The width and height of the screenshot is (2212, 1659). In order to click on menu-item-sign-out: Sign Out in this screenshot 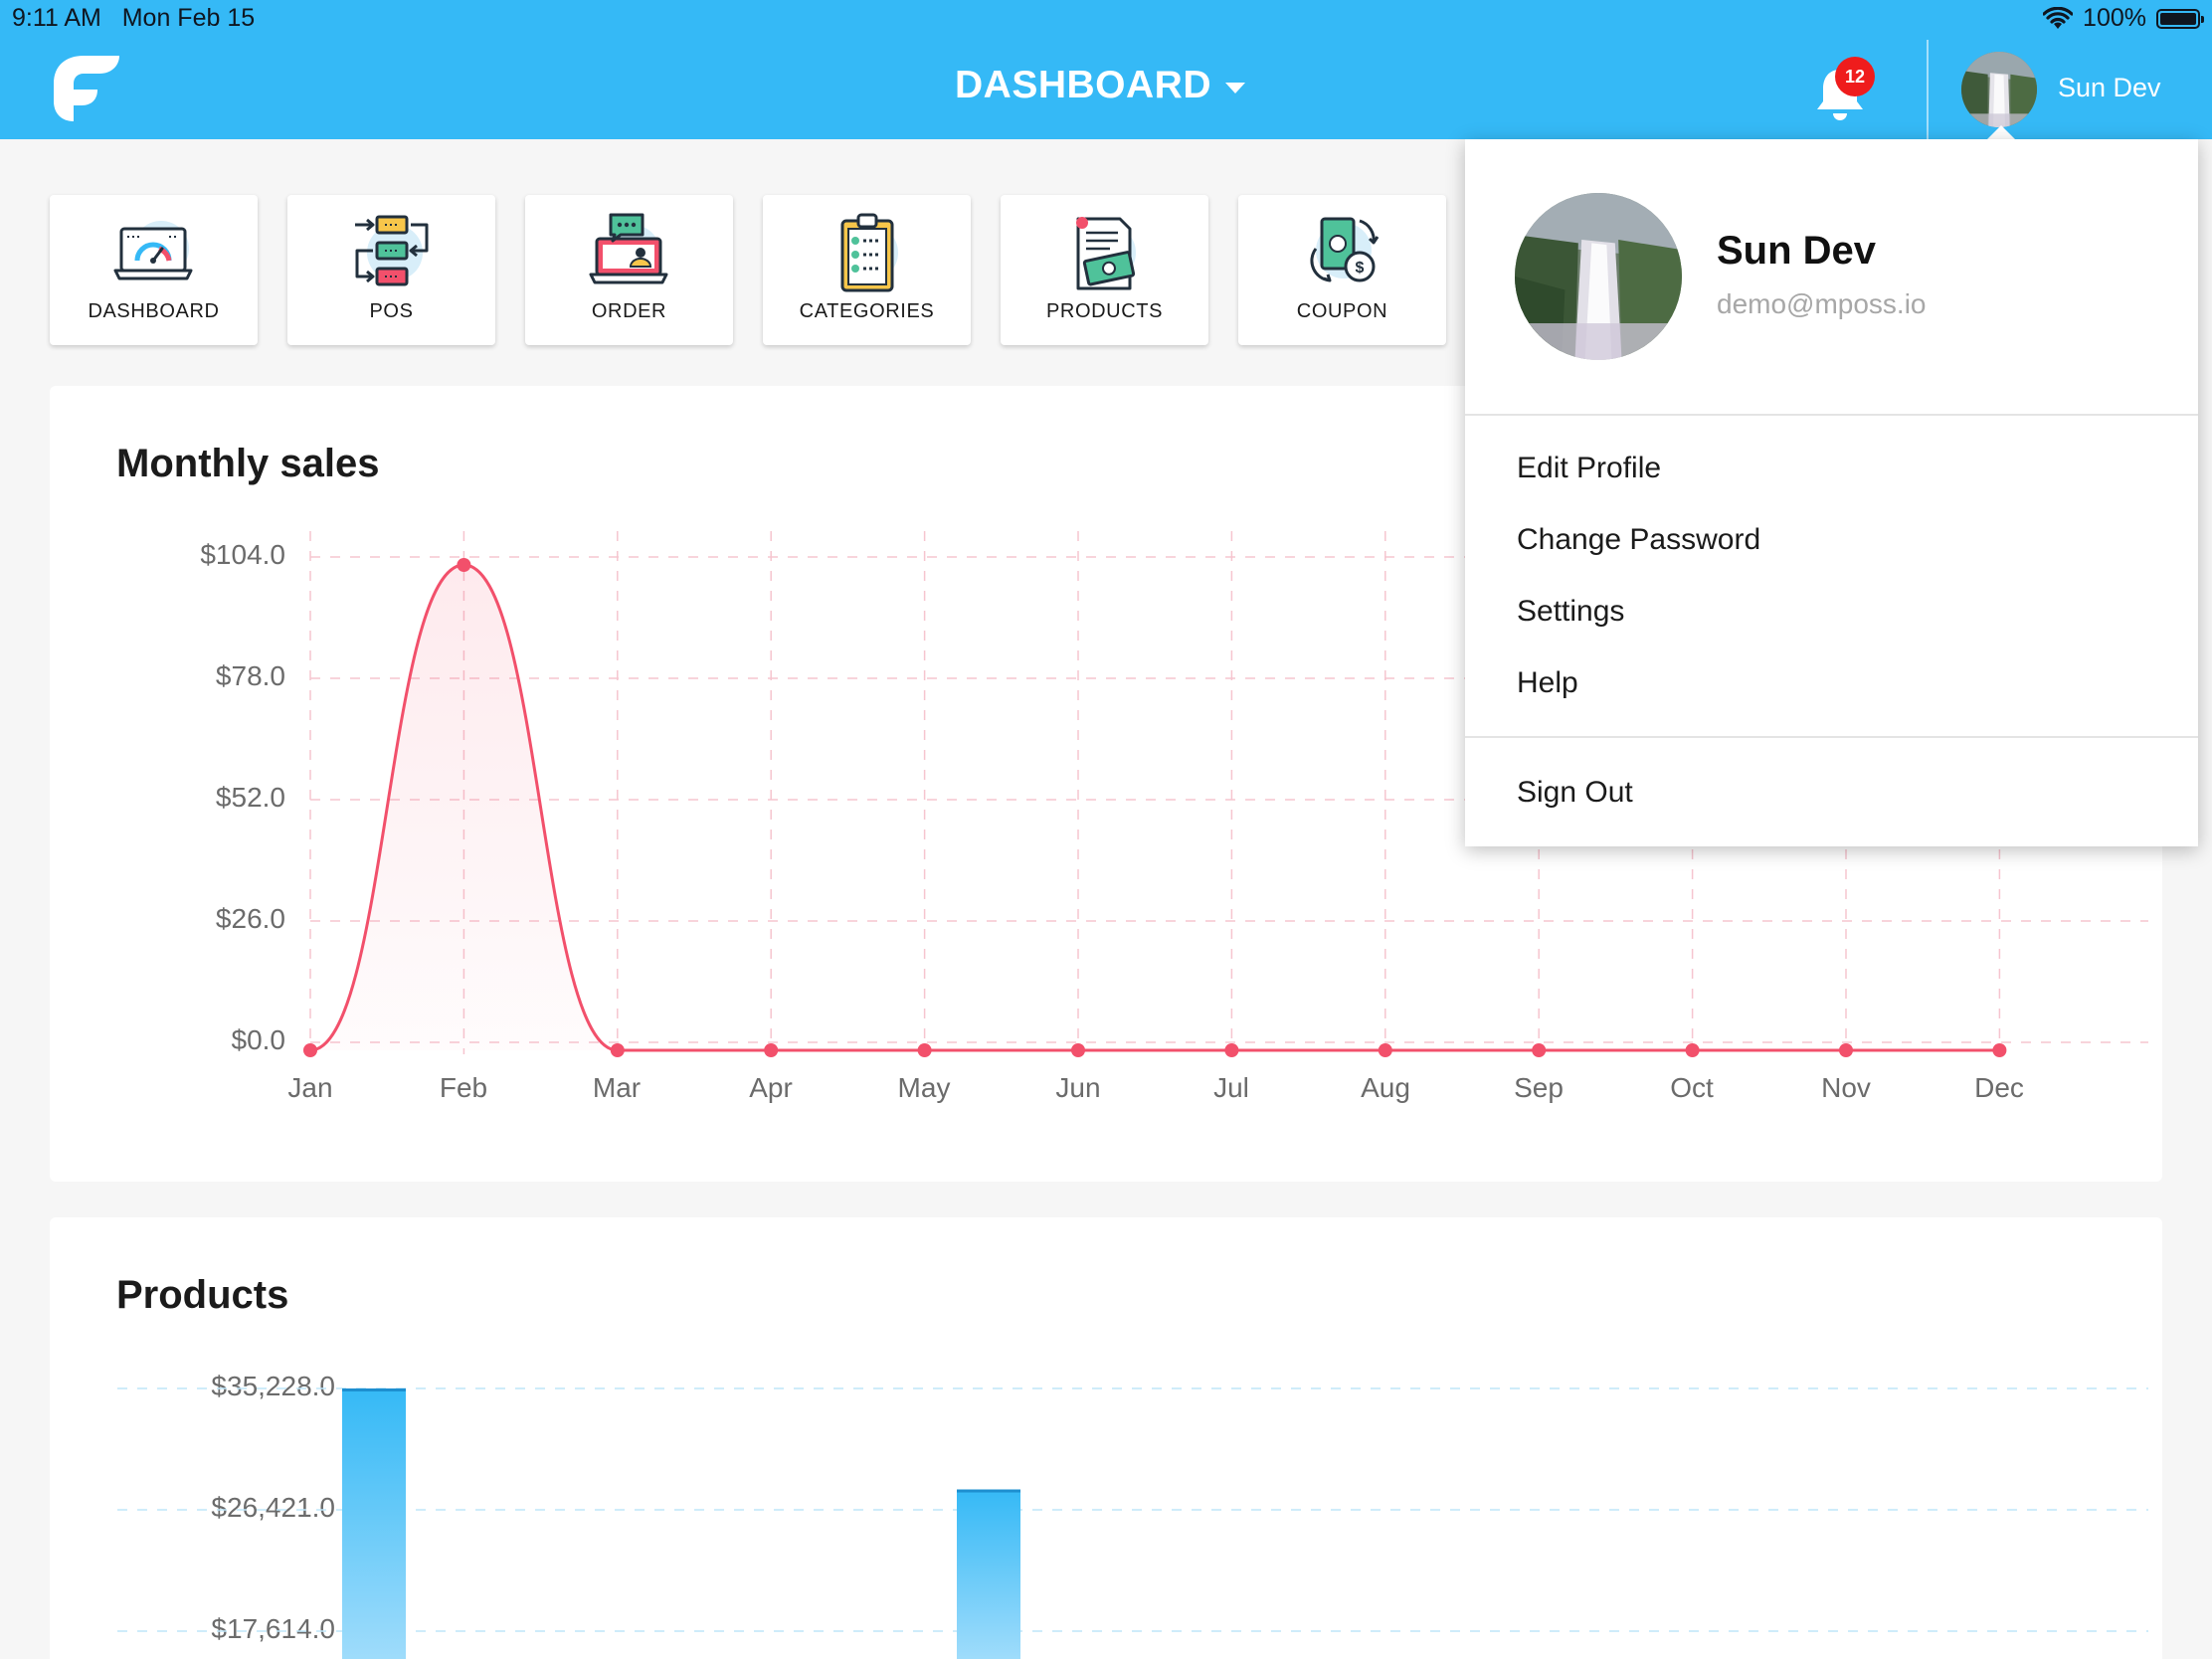, I will do `click(1575, 793)`.